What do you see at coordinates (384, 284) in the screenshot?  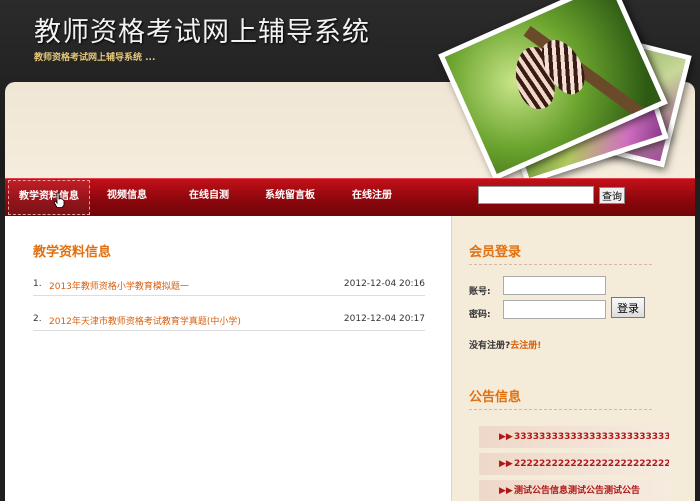 I see `article-date: 2012-12-04 20:16` at bounding box center [384, 284].